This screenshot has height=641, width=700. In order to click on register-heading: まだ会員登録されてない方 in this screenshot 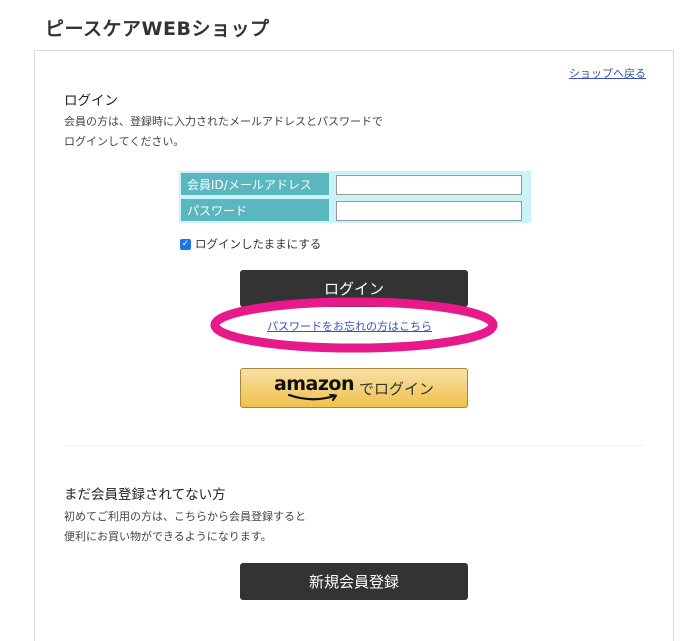, I will do `click(145, 495)`.